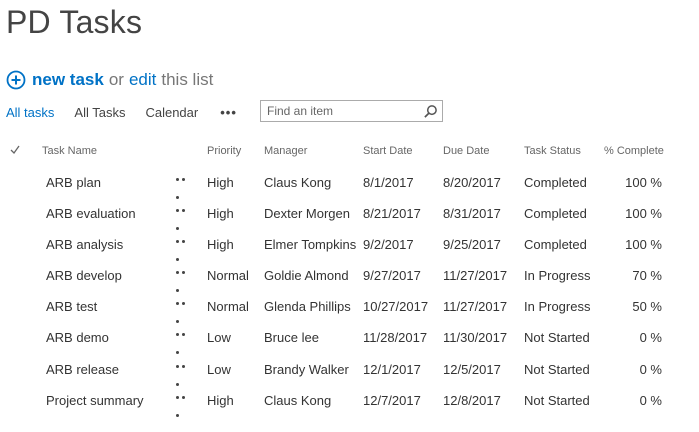 This screenshot has width=699, height=432. Describe the element at coordinates (224, 151) in the screenshot. I see `column-header-priority: Priority` at that location.